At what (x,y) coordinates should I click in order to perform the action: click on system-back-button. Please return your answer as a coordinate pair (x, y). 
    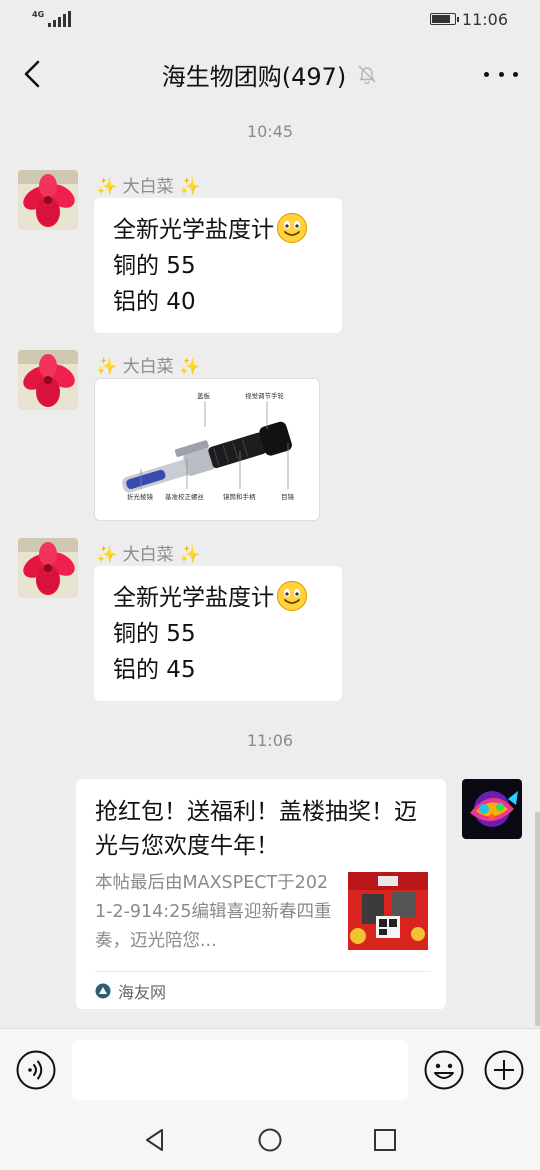
    Looking at the image, I should click on (155, 1140).